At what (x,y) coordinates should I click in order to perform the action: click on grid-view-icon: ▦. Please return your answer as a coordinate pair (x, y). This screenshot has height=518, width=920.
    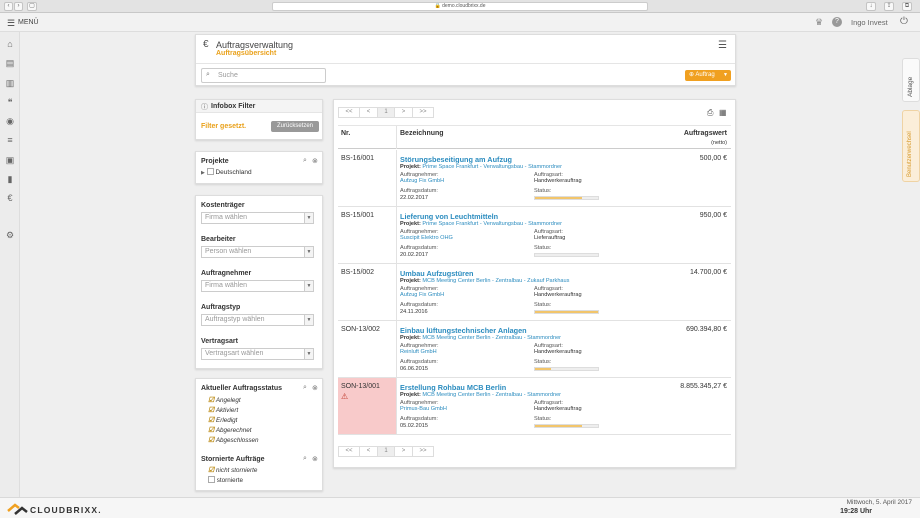
    Looking at the image, I should click on (723, 112).